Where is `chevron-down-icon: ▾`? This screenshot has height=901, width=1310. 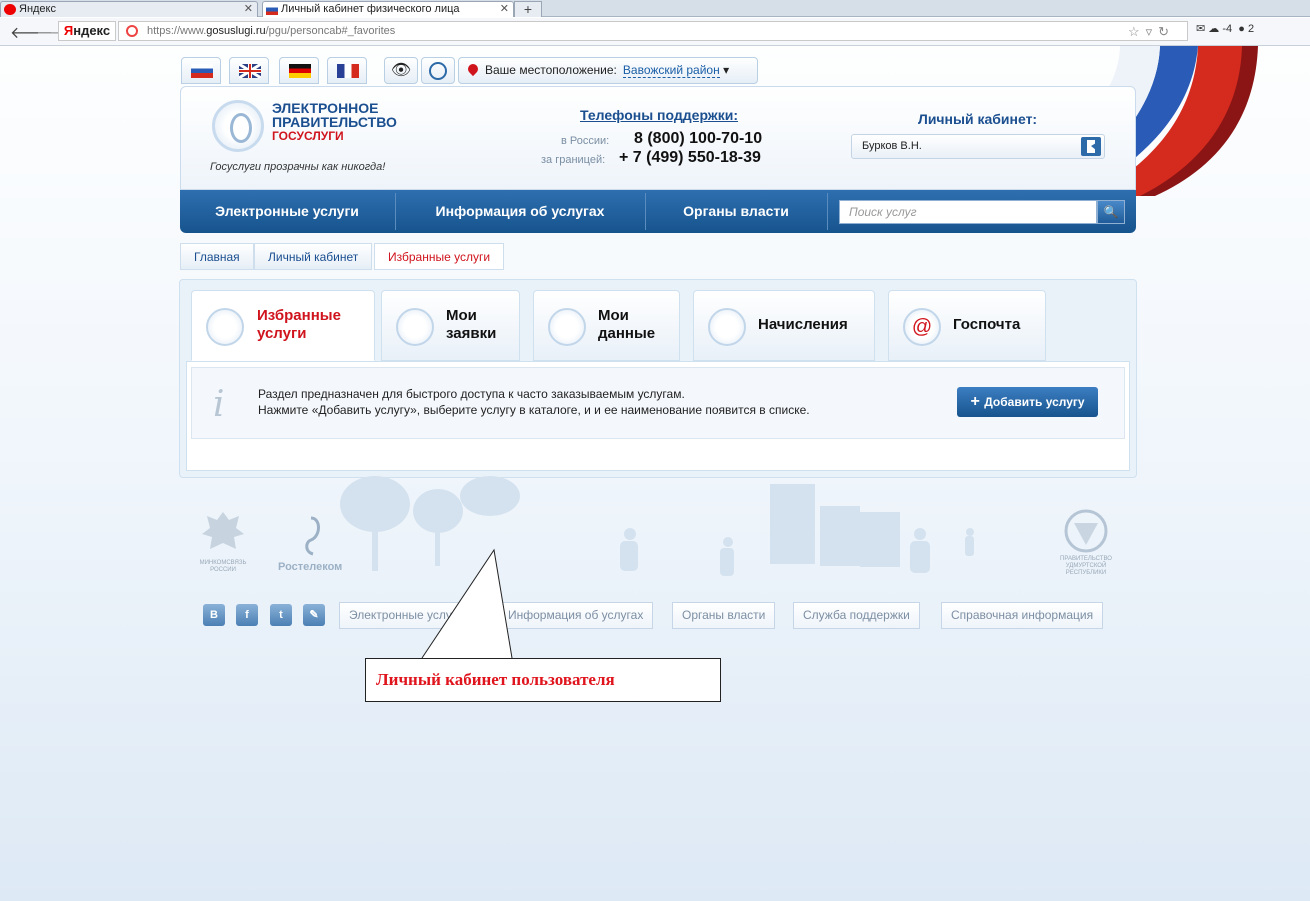 chevron-down-icon: ▾ is located at coordinates (724, 70).